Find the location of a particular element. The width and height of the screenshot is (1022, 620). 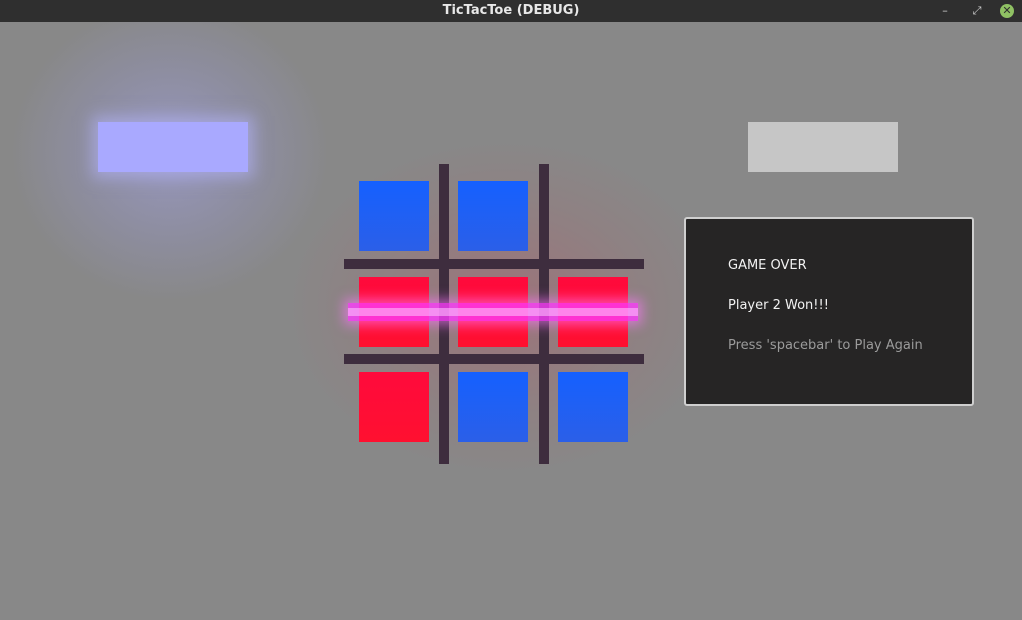

player2-indicator is located at coordinates (823, 147).